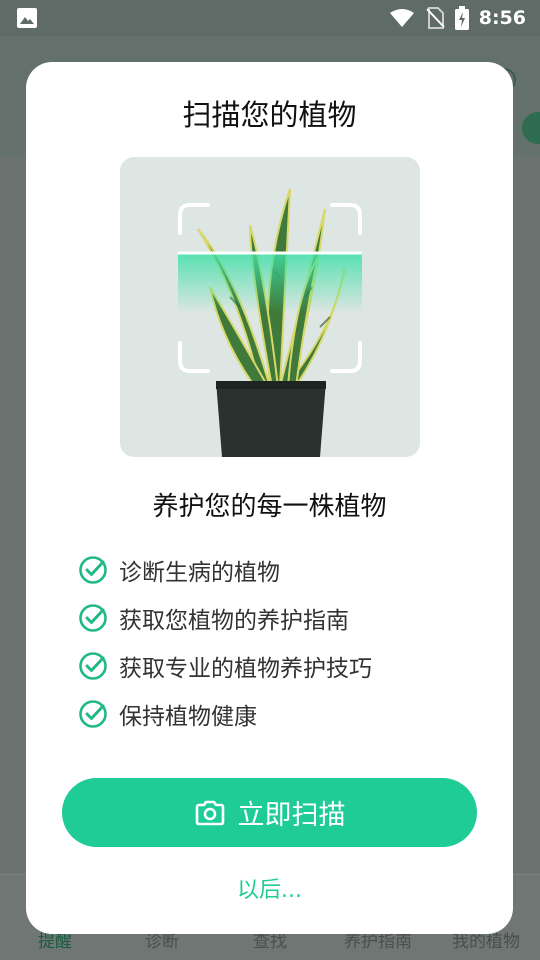  I want to click on dialog-subtitle: 养护您的每一株植物, so click(269, 507).